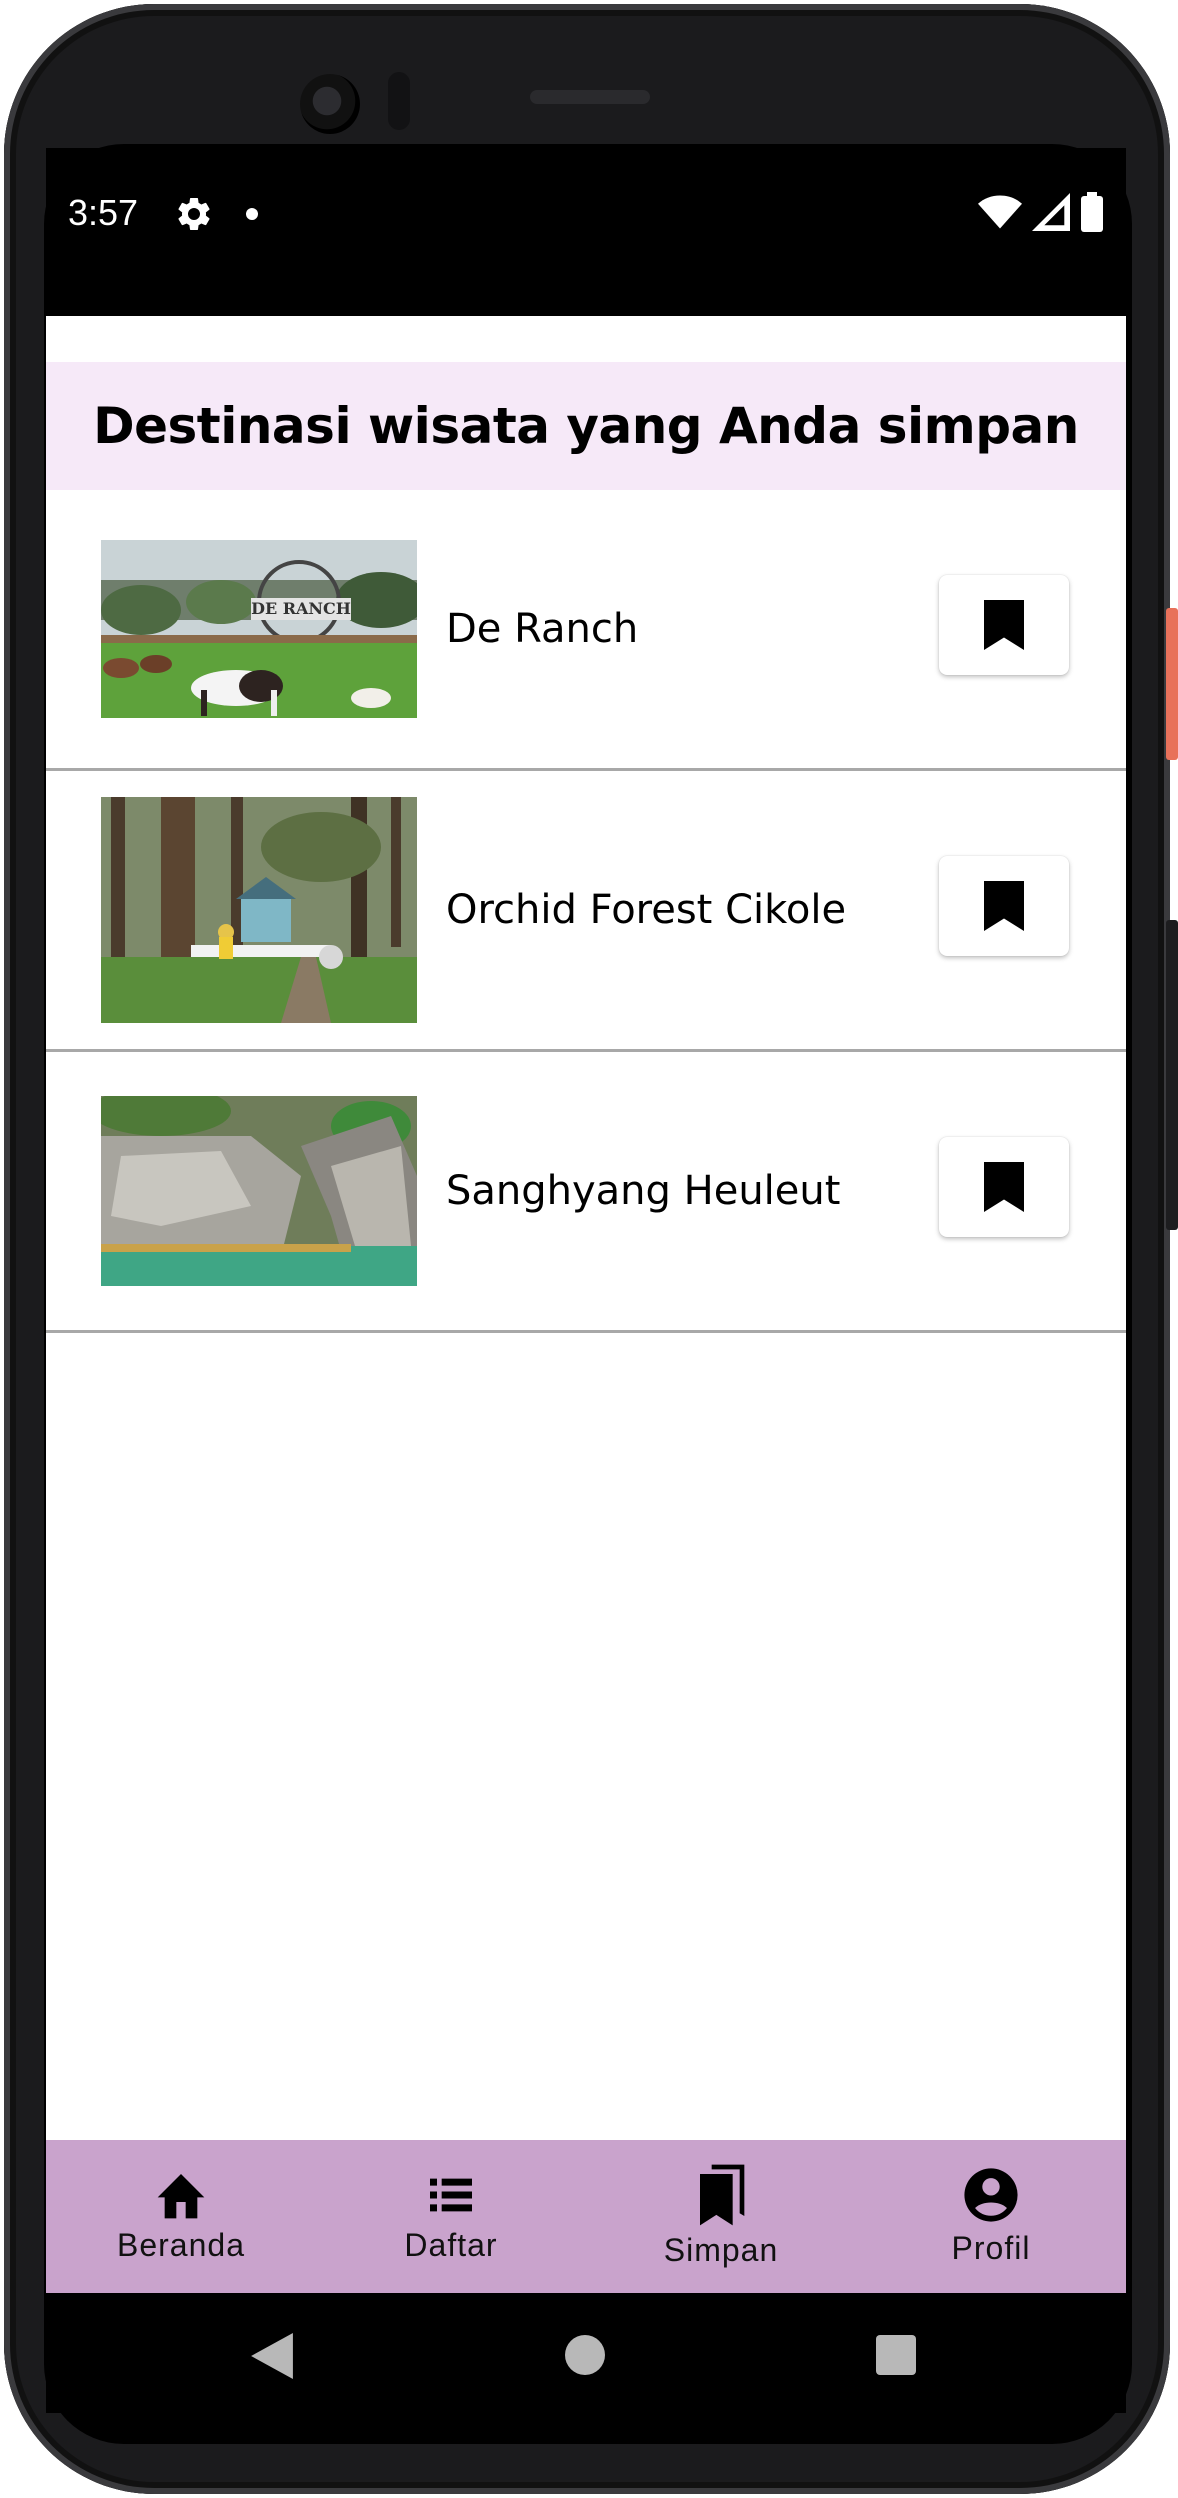 The height and width of the screenshot is (2498, 1178). Describe the element at coordinates (542, 629) in the screenshot. I see `destination-name: De Ranch` at that location.